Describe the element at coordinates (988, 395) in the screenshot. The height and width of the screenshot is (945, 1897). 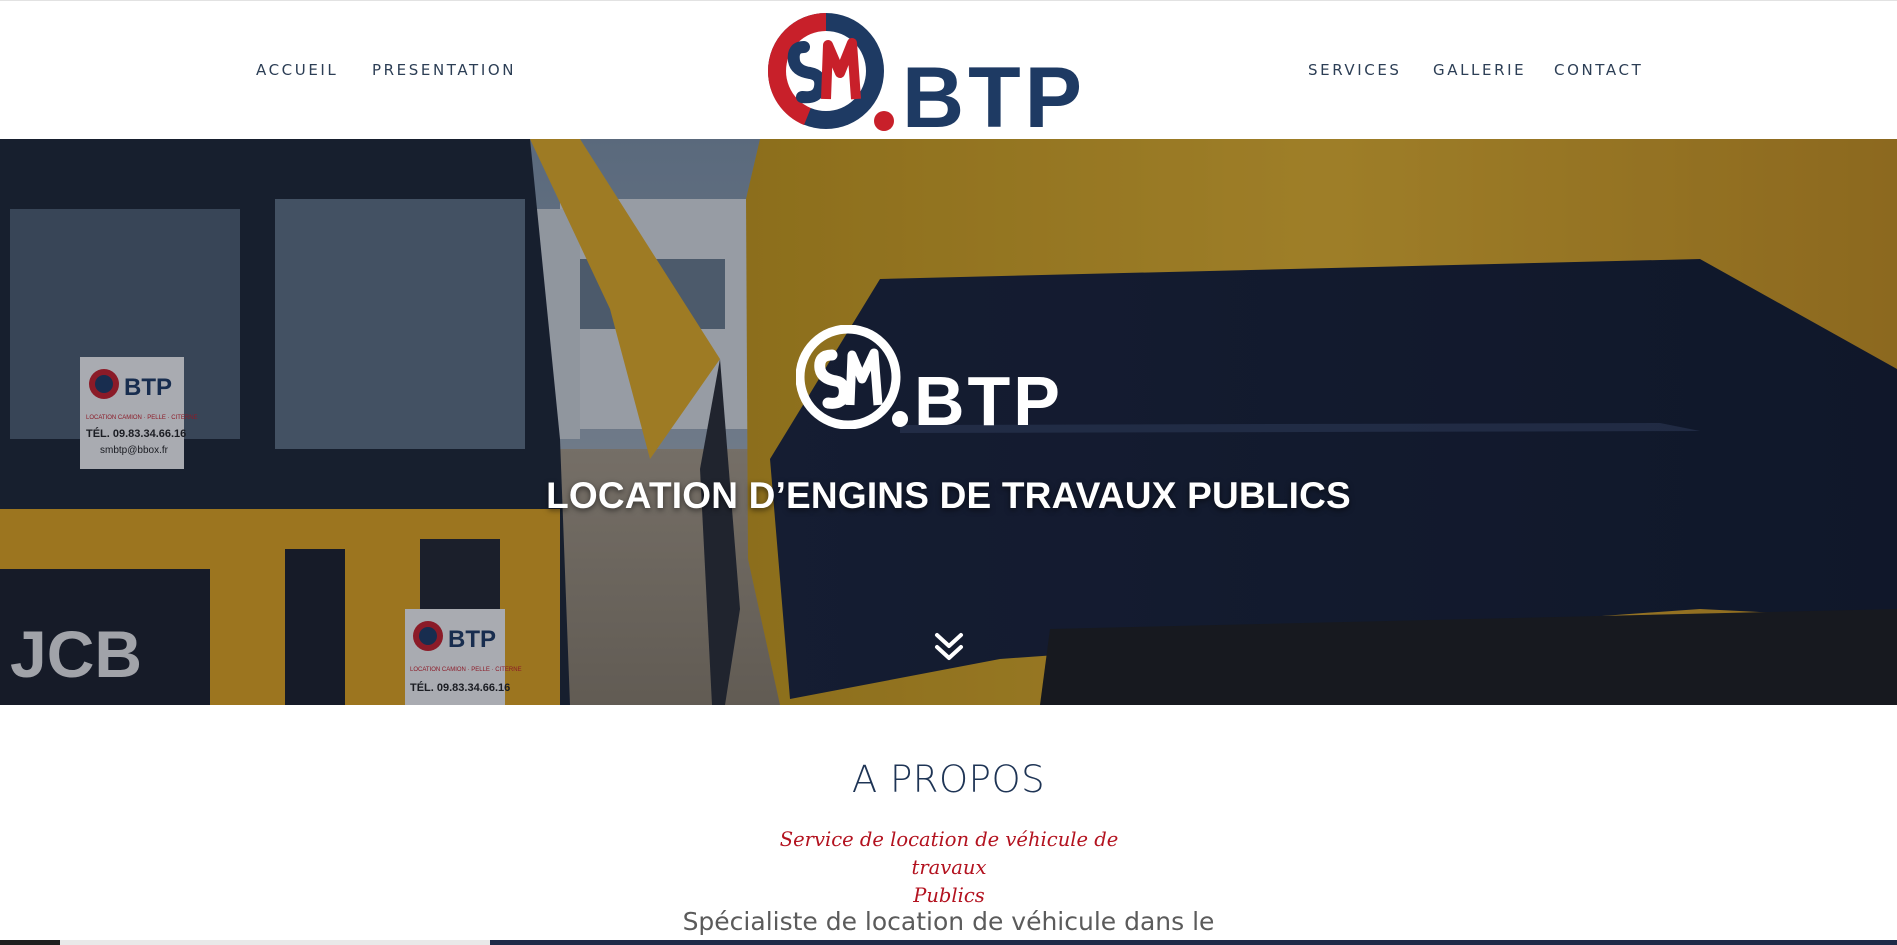
I see `hero-logo-wordmark: BTP` at that location.